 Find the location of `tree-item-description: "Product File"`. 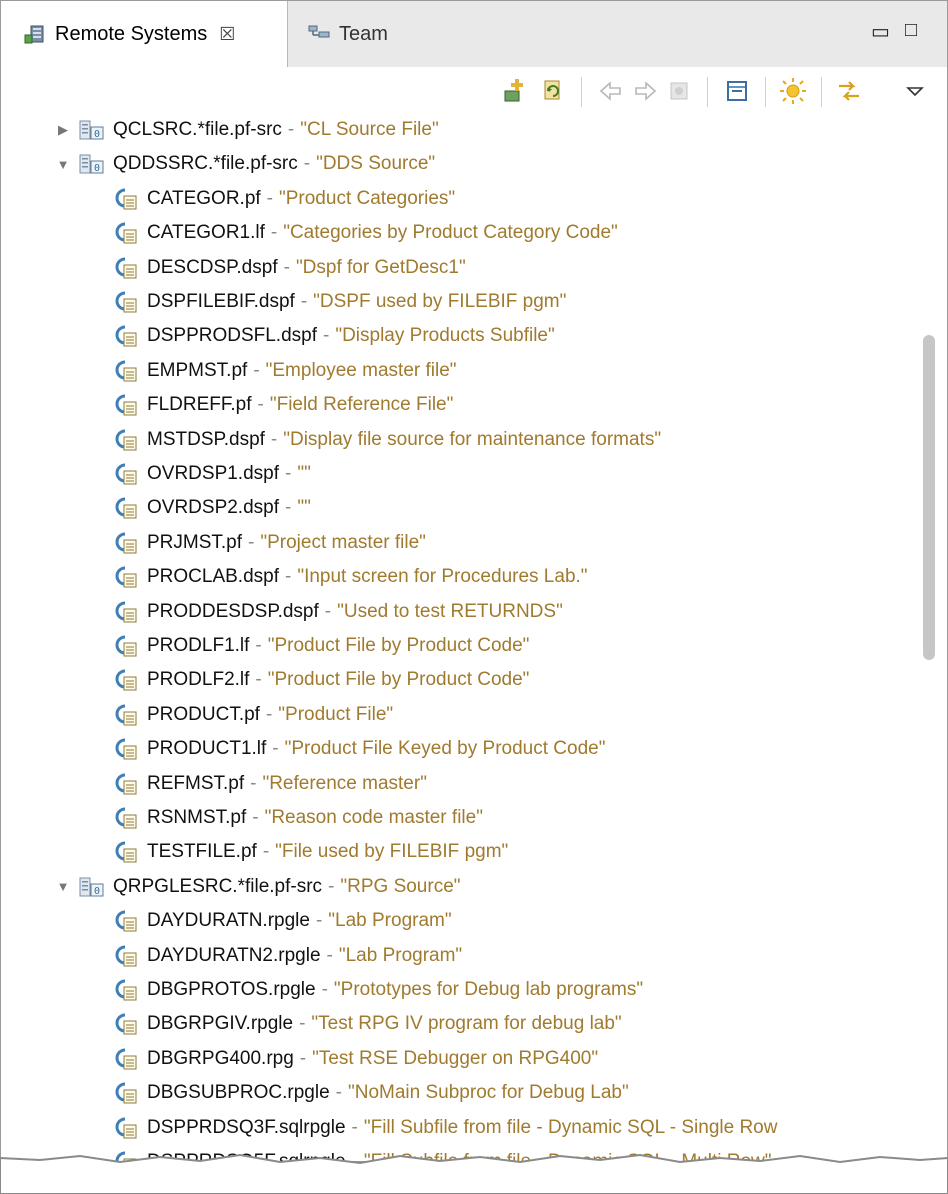

tree-item-description: "Product File" is located at coordinates (336, 714).